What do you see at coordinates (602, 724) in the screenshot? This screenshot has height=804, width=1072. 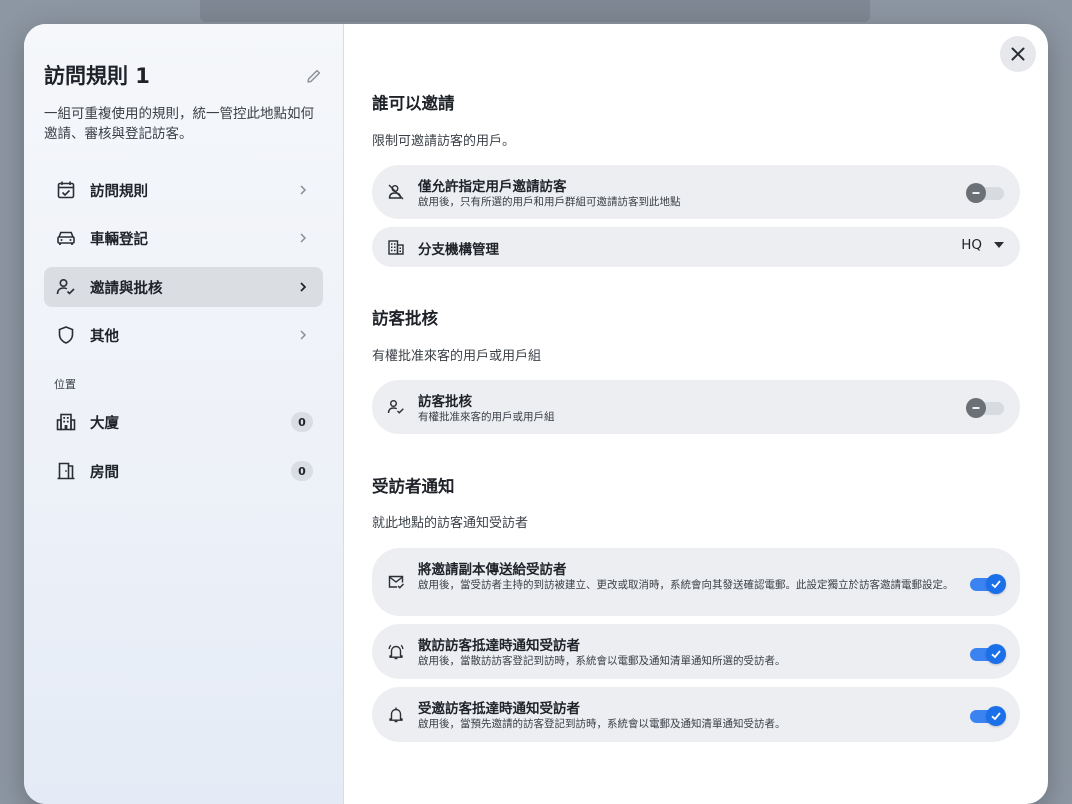 I see `setting-subtitle: 啟用後，當預先邀請的訪客登記到訪時，系統會以電郵及通知清單通知受訪者。` at bounding box center [602, 724].